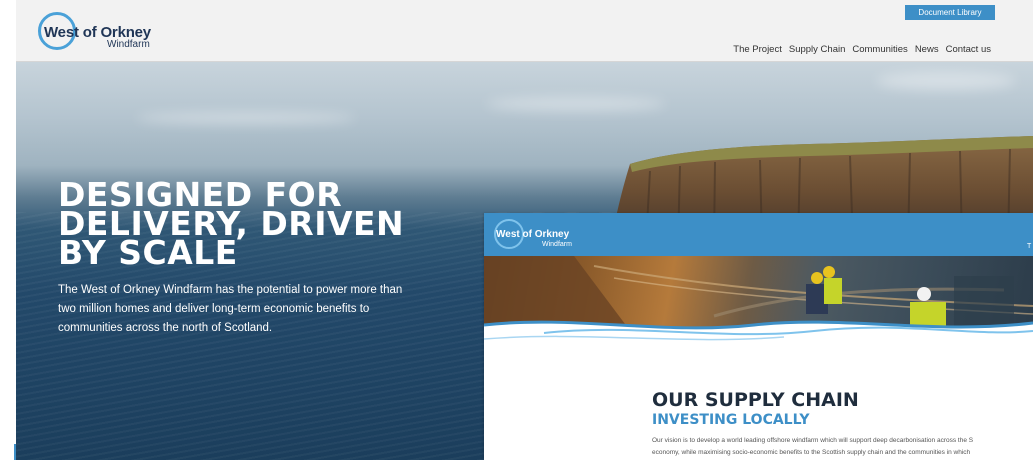 The image size is (1033, 460). Describe the element at coordinates (533, 234) in the screenshot. I see `preview-logo-title: West of Orkney` at that location.